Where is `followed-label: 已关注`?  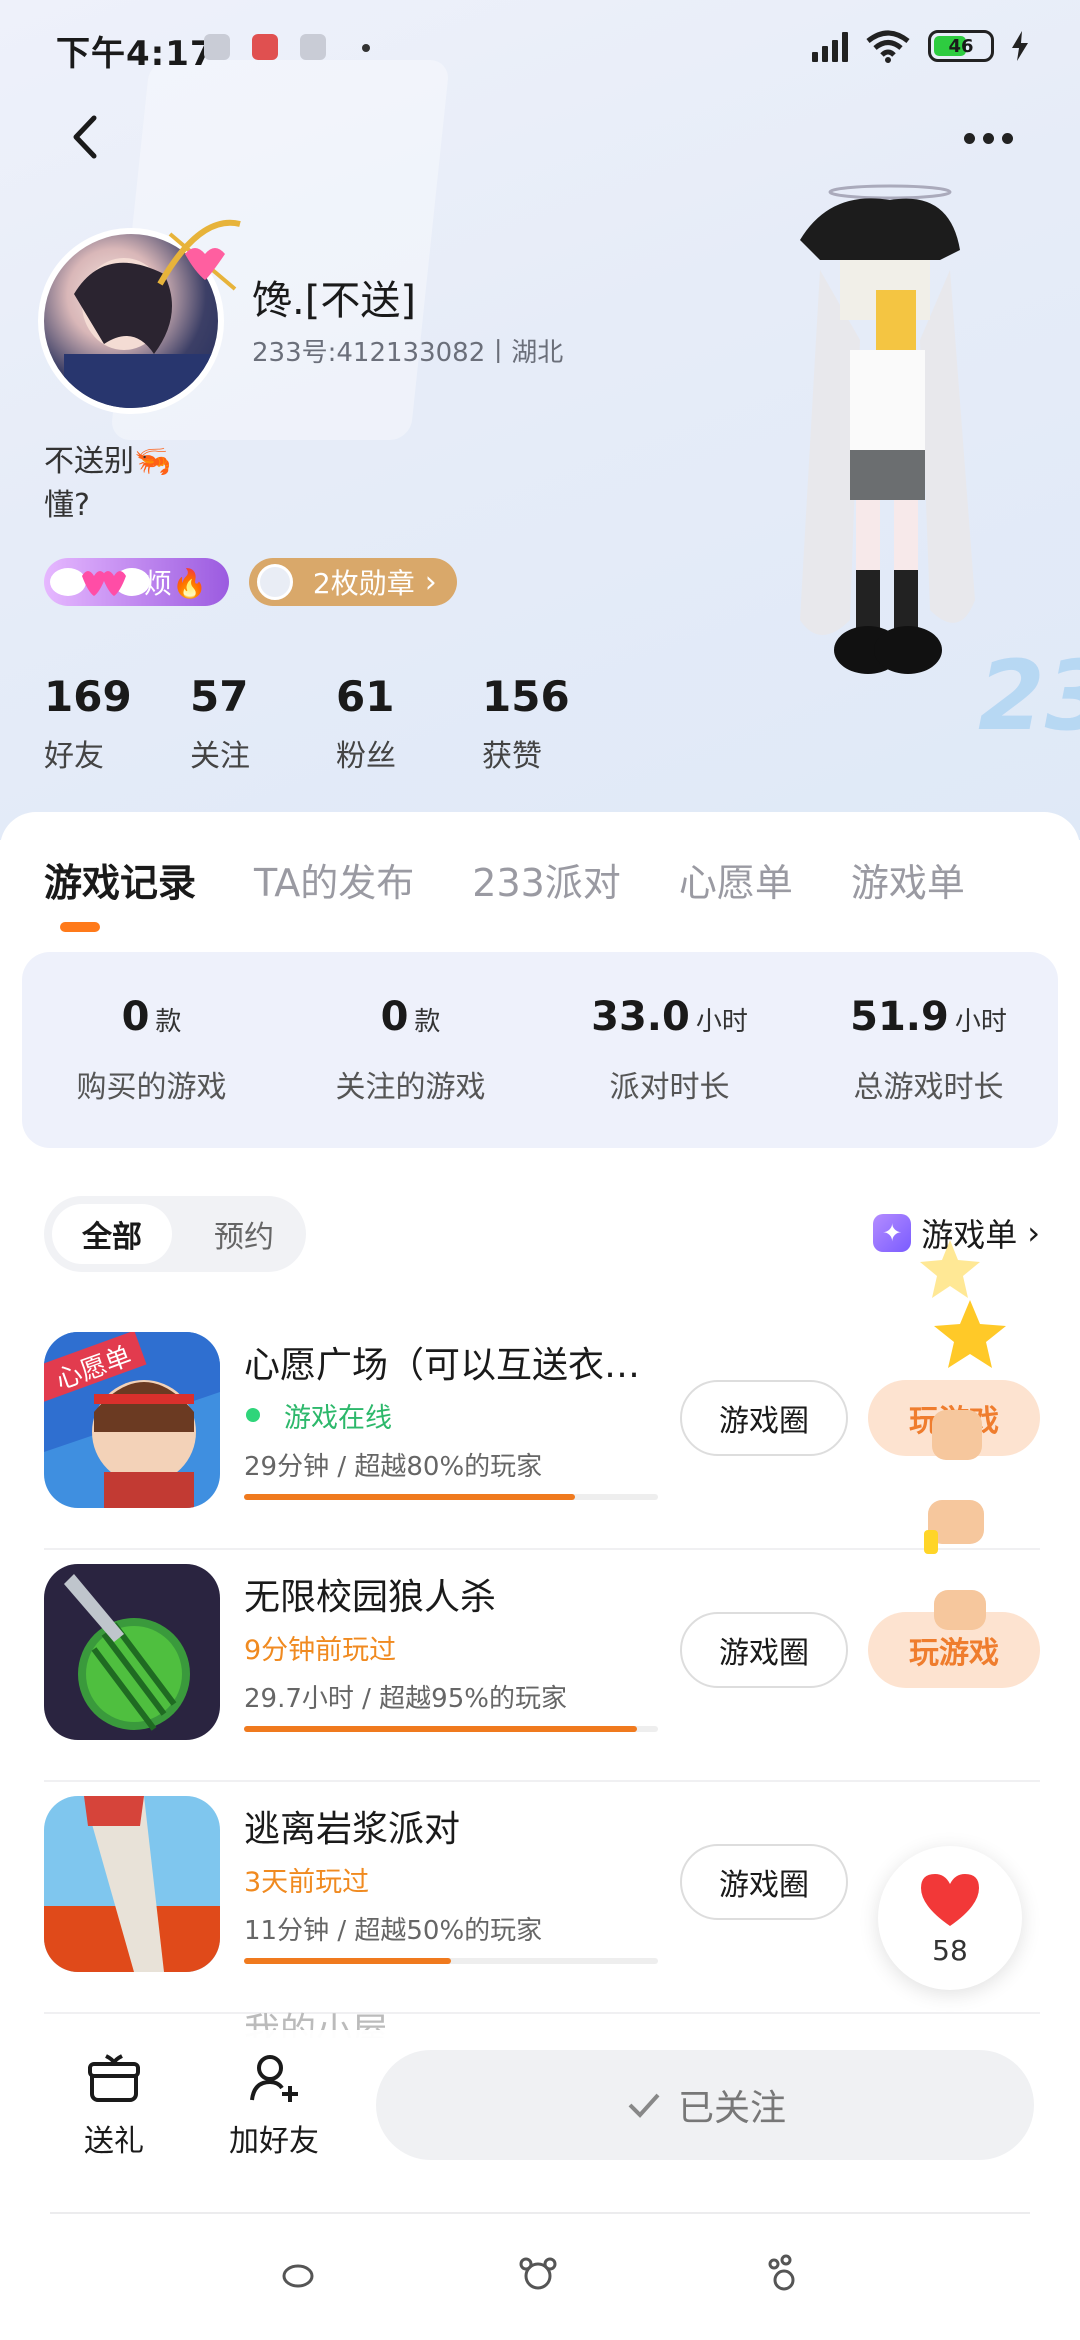 followed-label: 已关注 is located at coordinates (731, 2108).